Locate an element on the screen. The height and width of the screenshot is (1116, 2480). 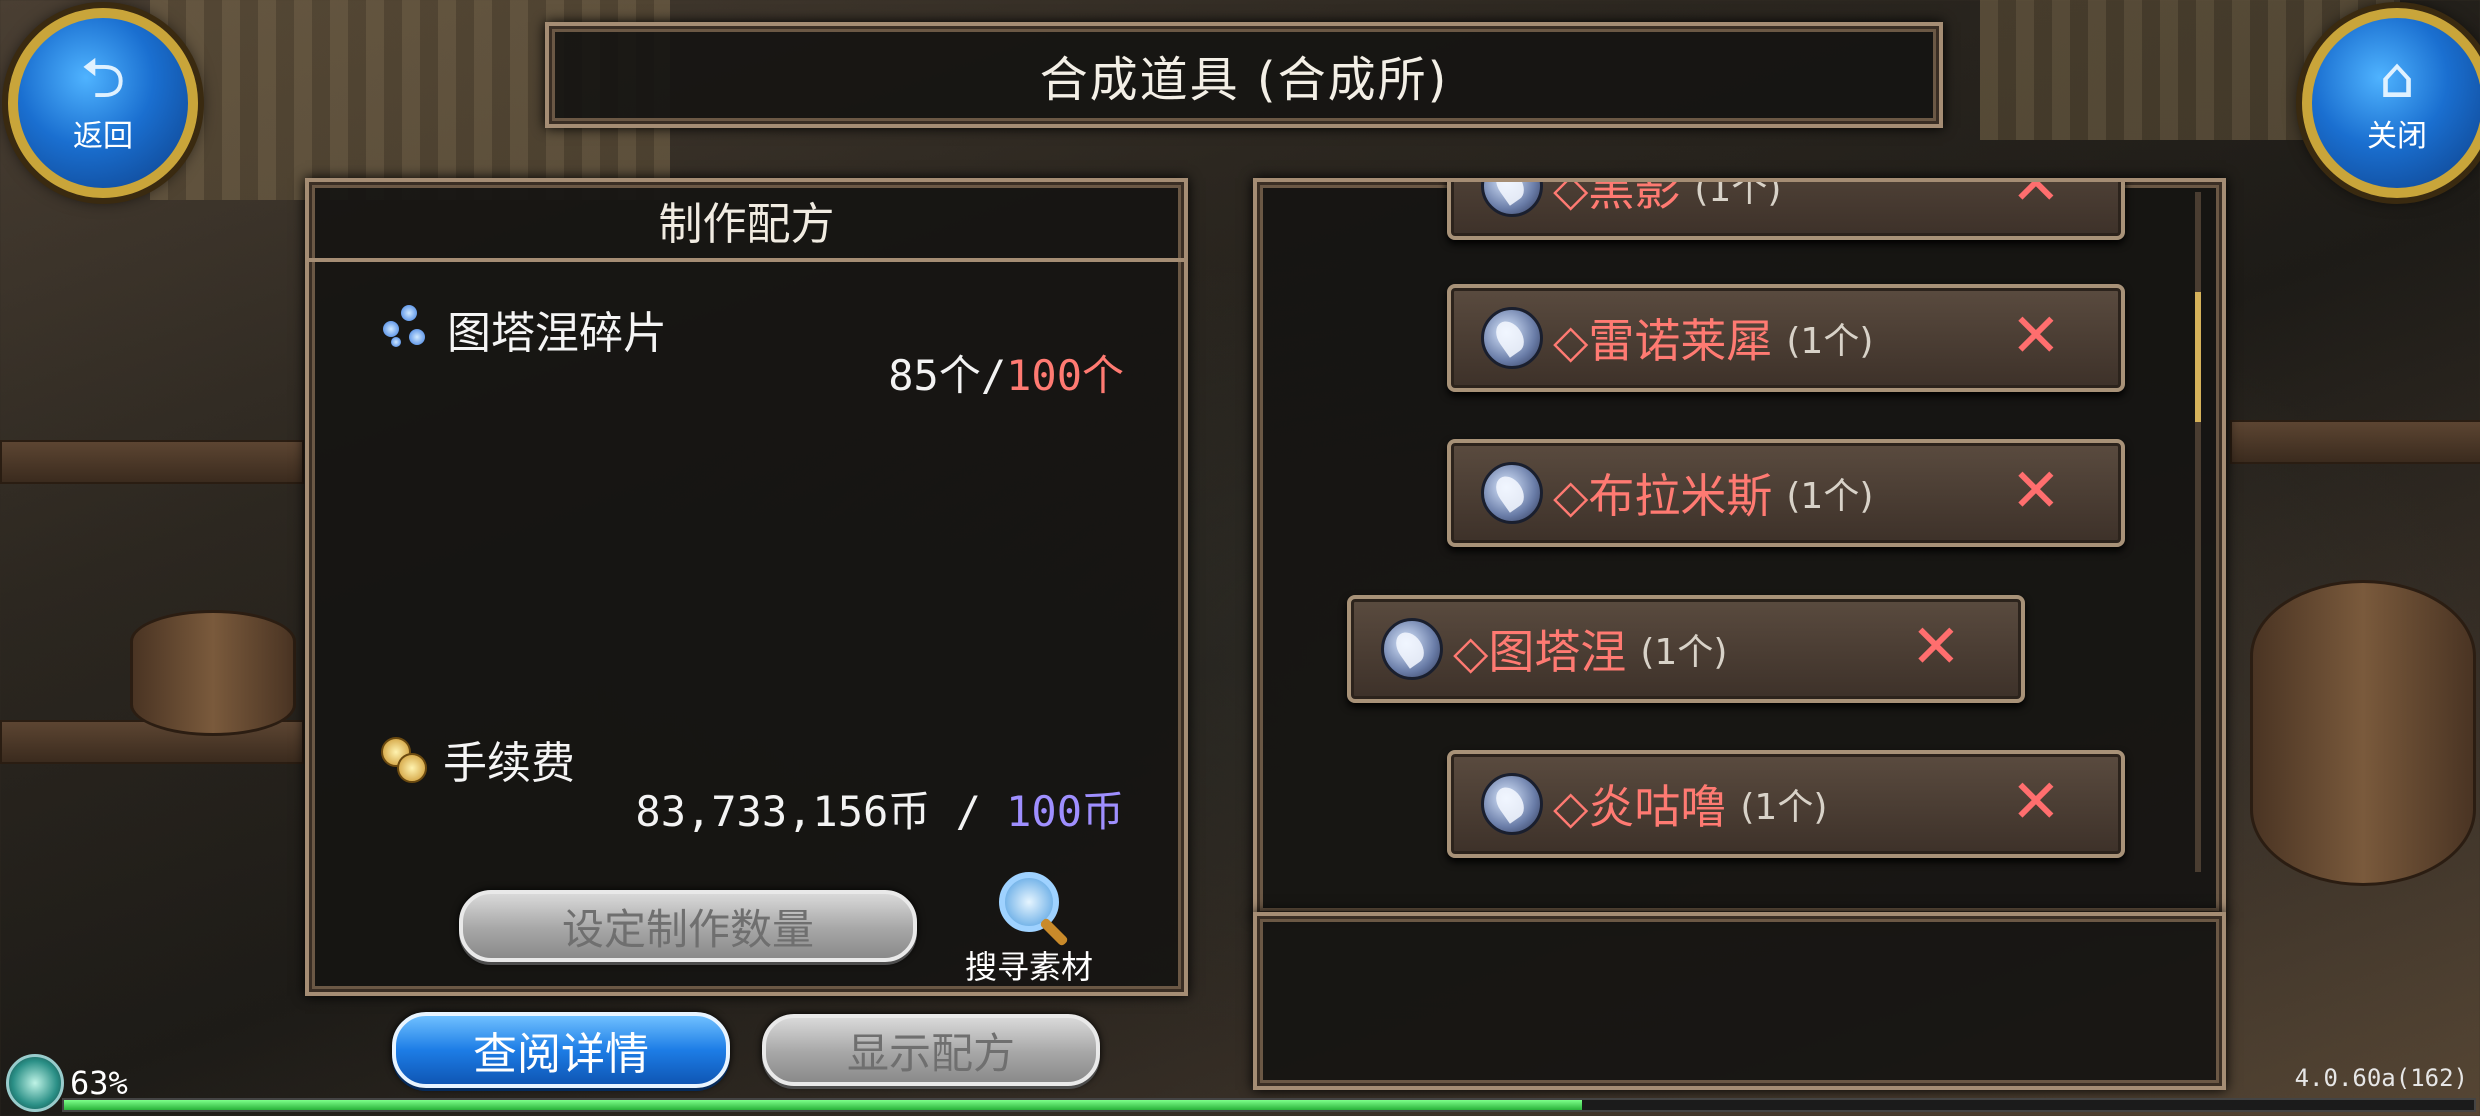
progress-bar is located at coordinates (1269, 1105).